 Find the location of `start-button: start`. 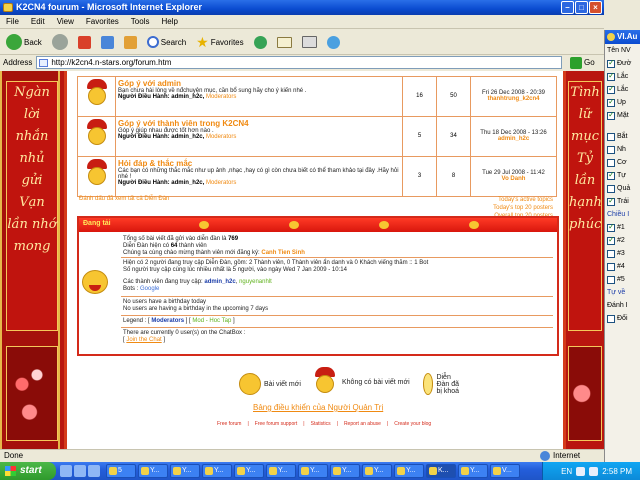

start-button: start is located at coordinates (28, 471).